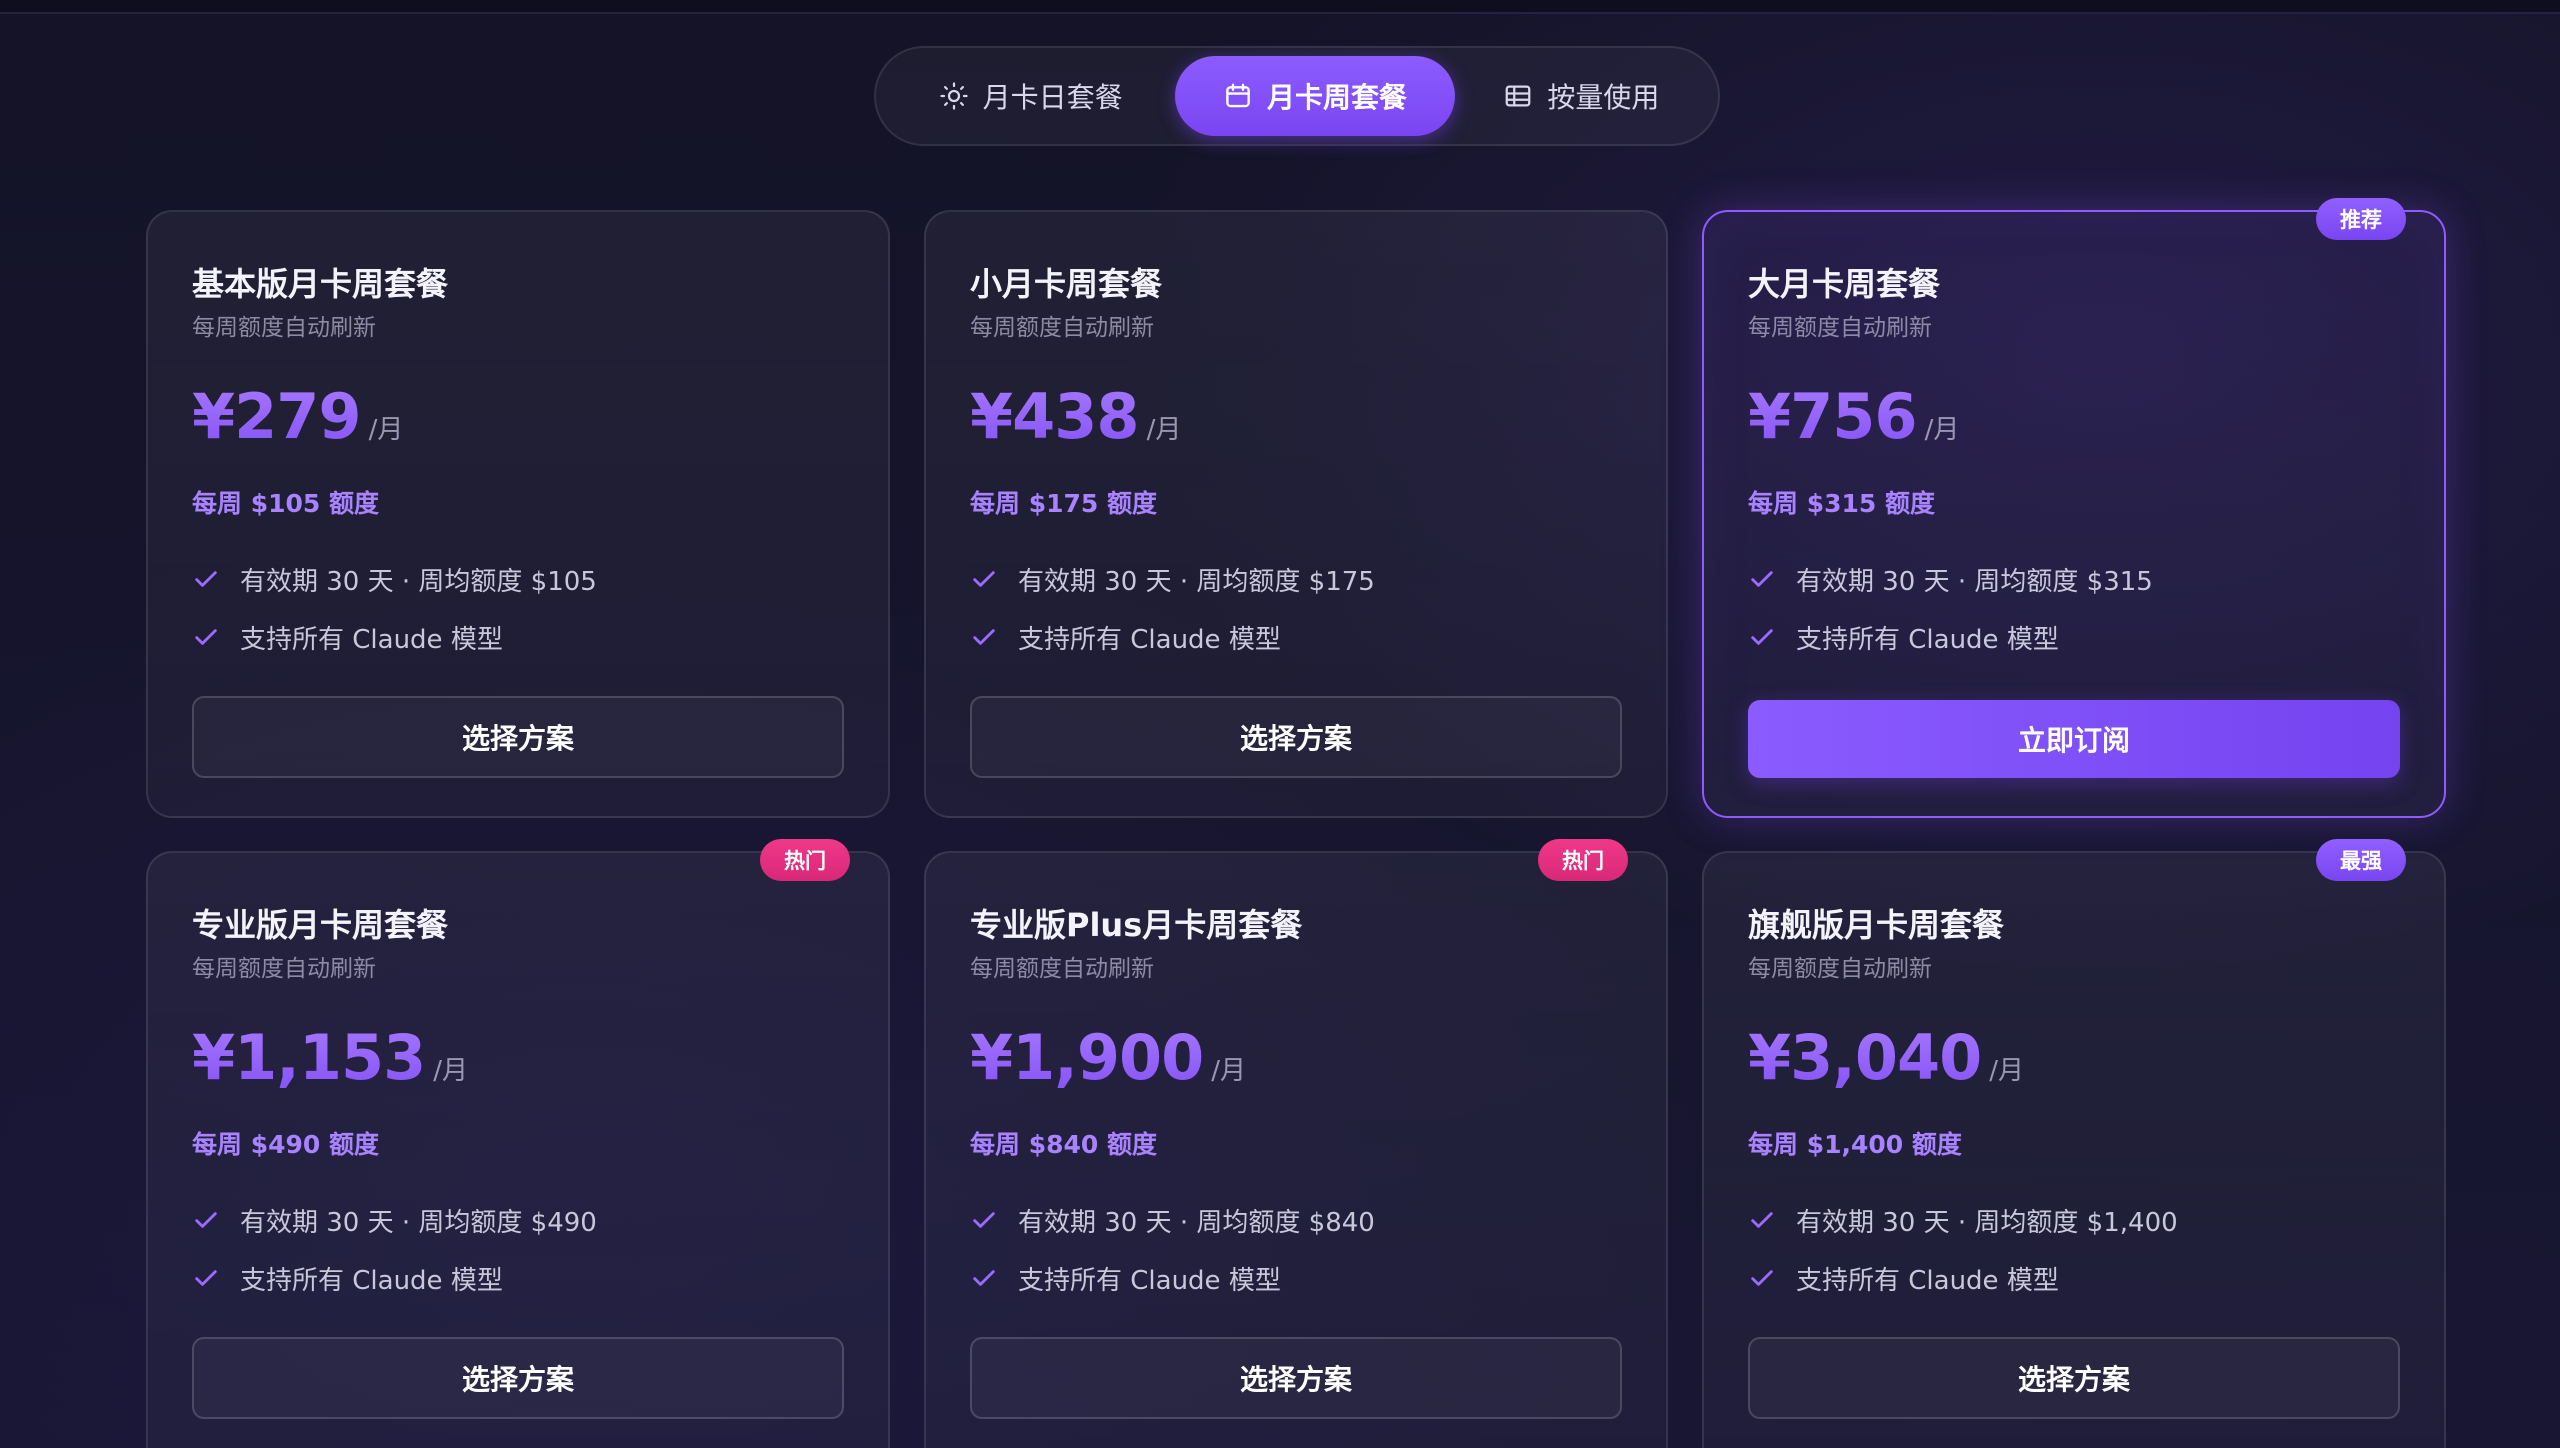  Describe the element at coordinates (1855, 1144) in the screenshot. I see `plan-quota: 每周 $1,400 额度` at that location.